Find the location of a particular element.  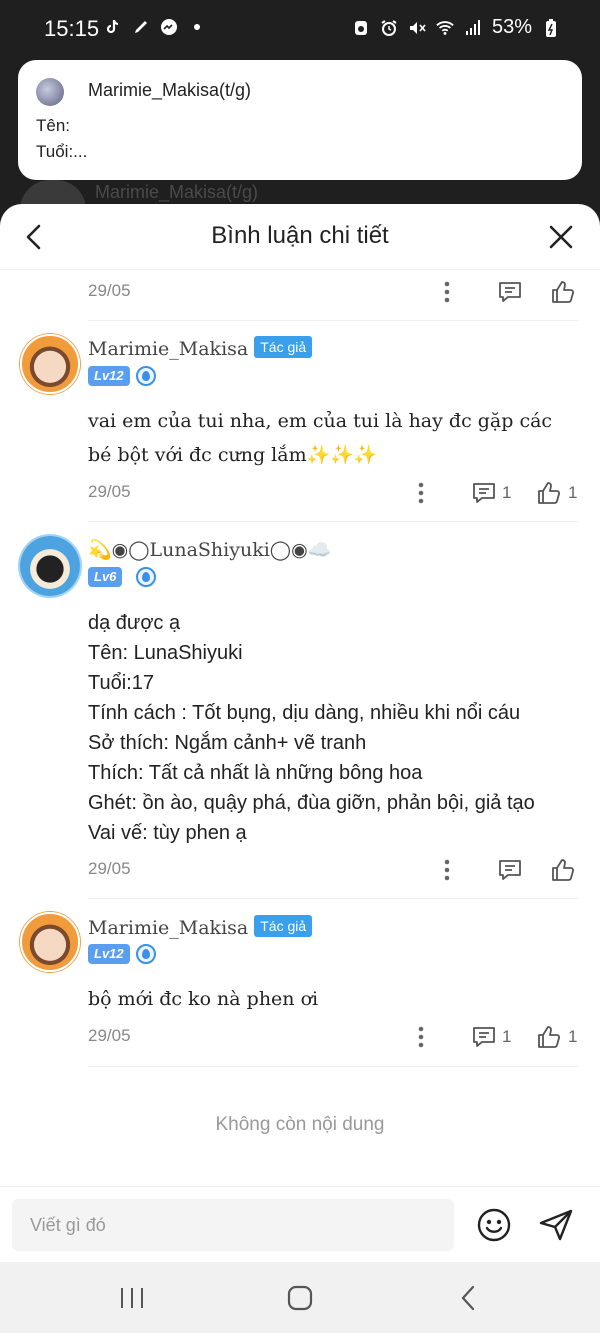

comment-line: Thích: Tất cả nhất là những bông hoa is located at coordinates (255, 773).